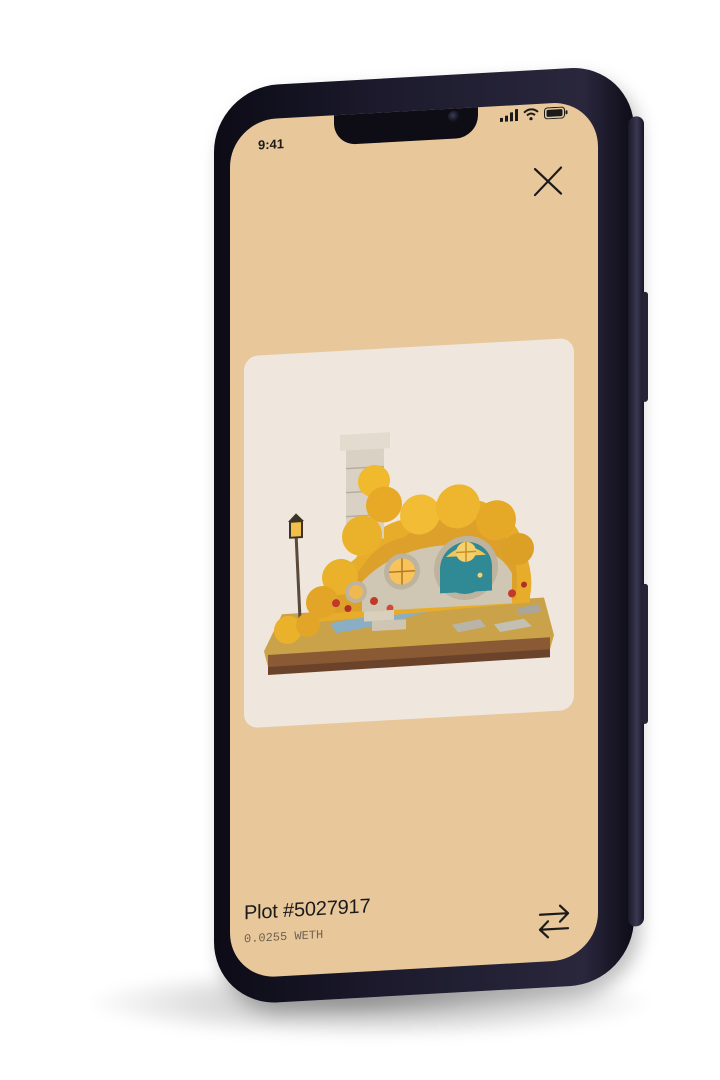 Image resolution: width=720 pixels, height=1080 pixels. Describe the element at coordinates (307, 910) in the screenshot. I see `plot-title: Plot #5027917` at that location.